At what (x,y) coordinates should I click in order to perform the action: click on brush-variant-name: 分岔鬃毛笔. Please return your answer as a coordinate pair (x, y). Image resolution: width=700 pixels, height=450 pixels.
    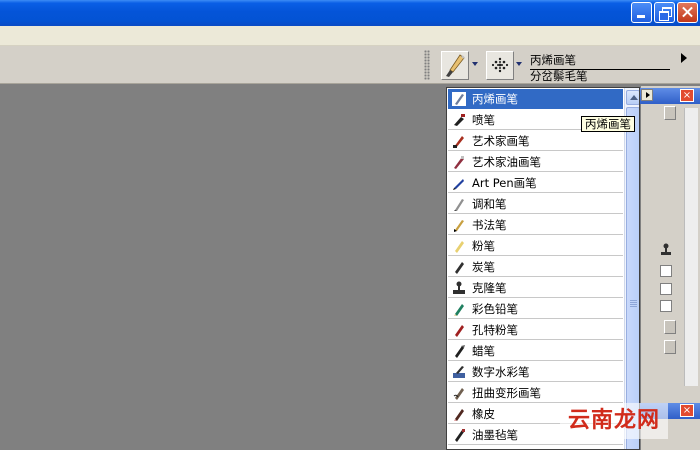
    Looking at the image, I should click on (559, 76).